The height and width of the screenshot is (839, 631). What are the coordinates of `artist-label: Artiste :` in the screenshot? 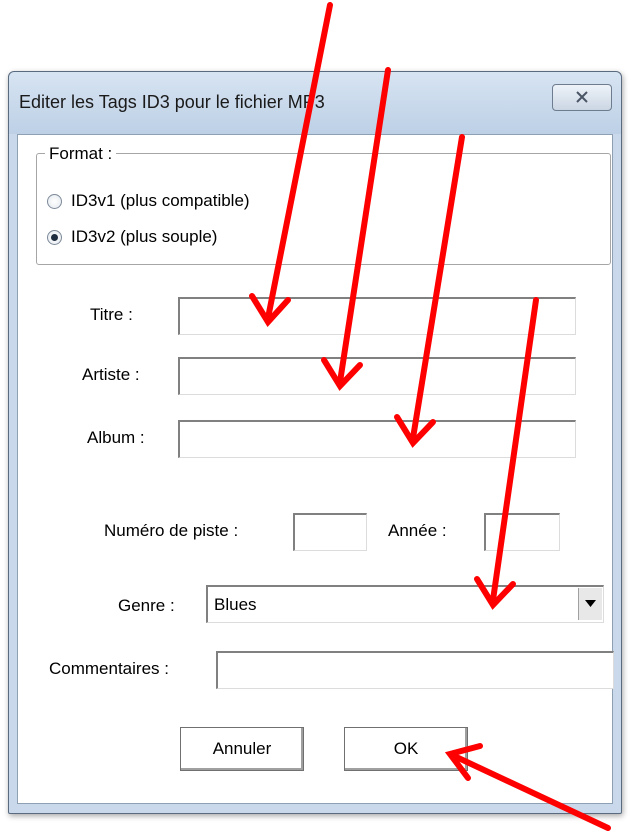 It's located at (111, 374).